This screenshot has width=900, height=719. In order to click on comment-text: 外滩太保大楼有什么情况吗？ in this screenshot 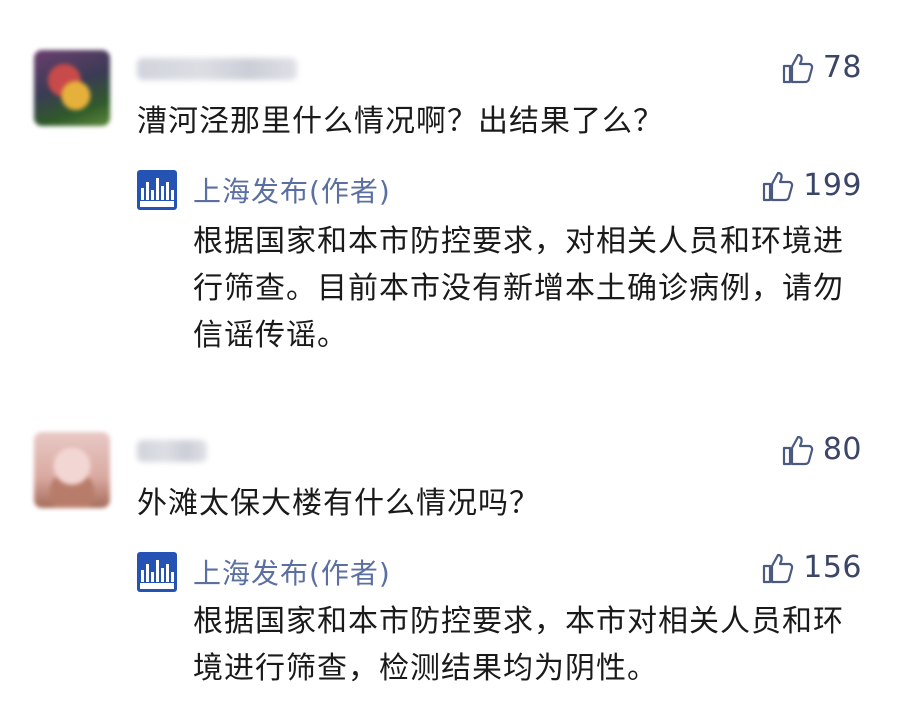, I will do `click(338, 503)`.